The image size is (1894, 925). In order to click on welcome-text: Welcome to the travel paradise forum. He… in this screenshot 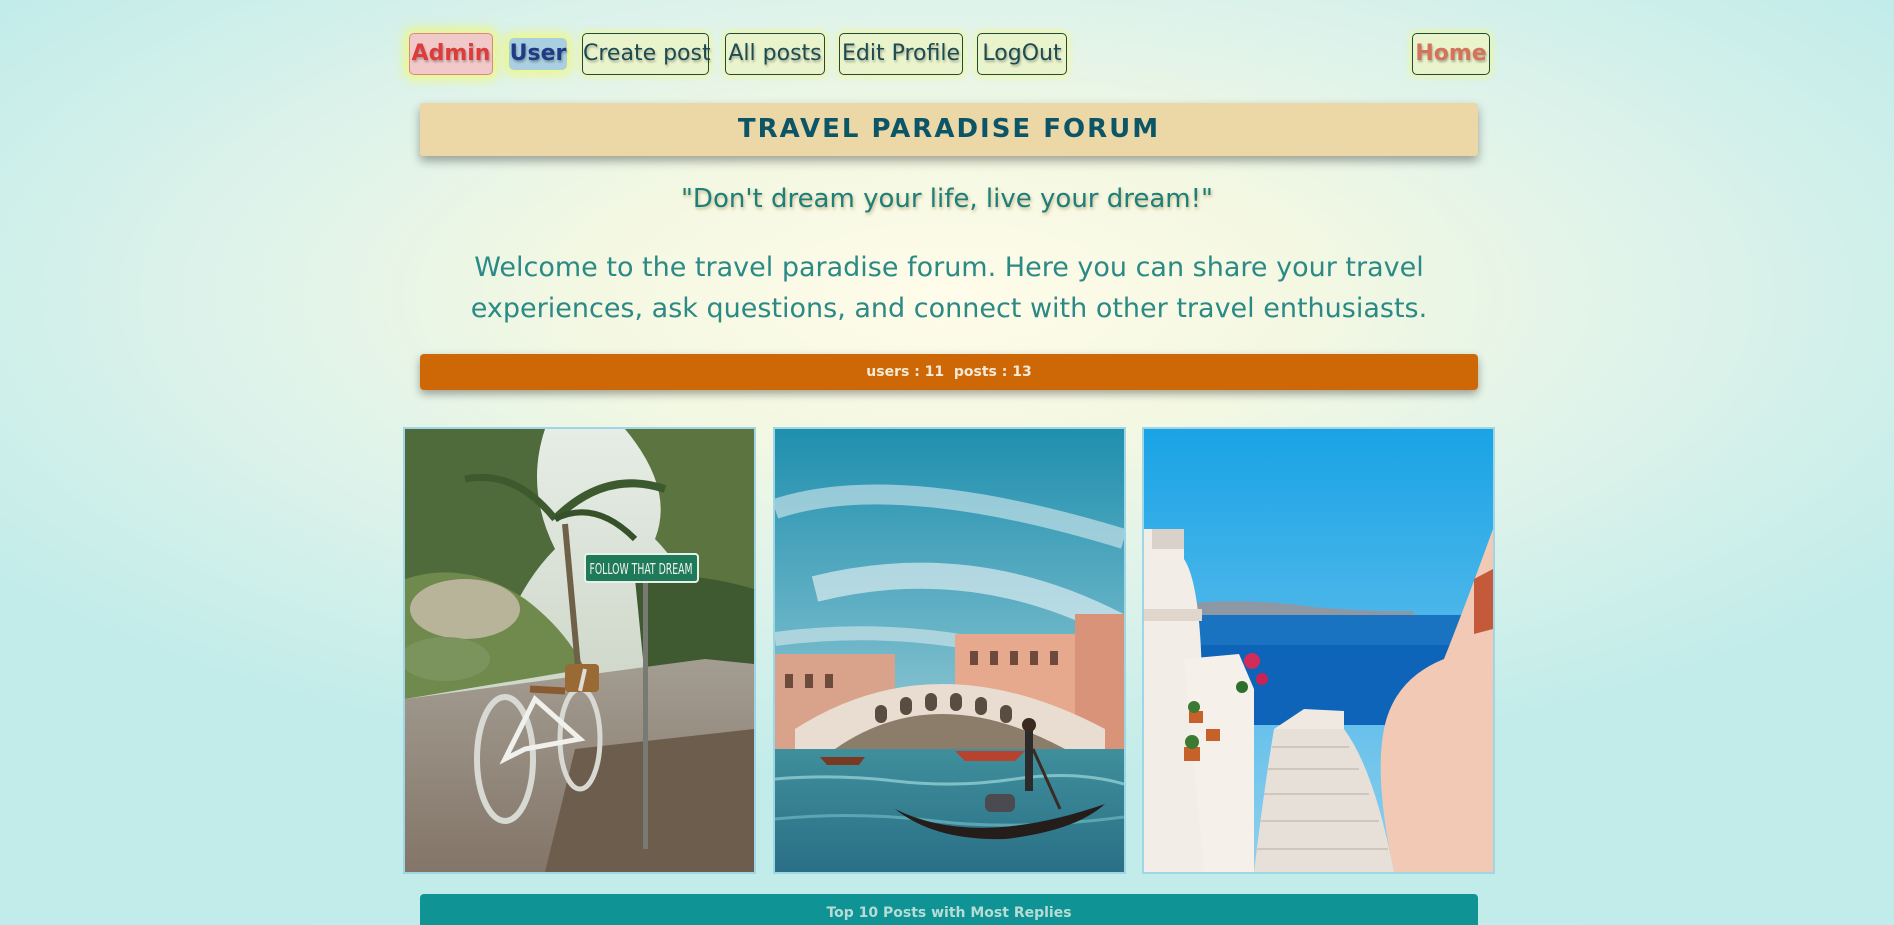, I will do `click(949, 288)`.